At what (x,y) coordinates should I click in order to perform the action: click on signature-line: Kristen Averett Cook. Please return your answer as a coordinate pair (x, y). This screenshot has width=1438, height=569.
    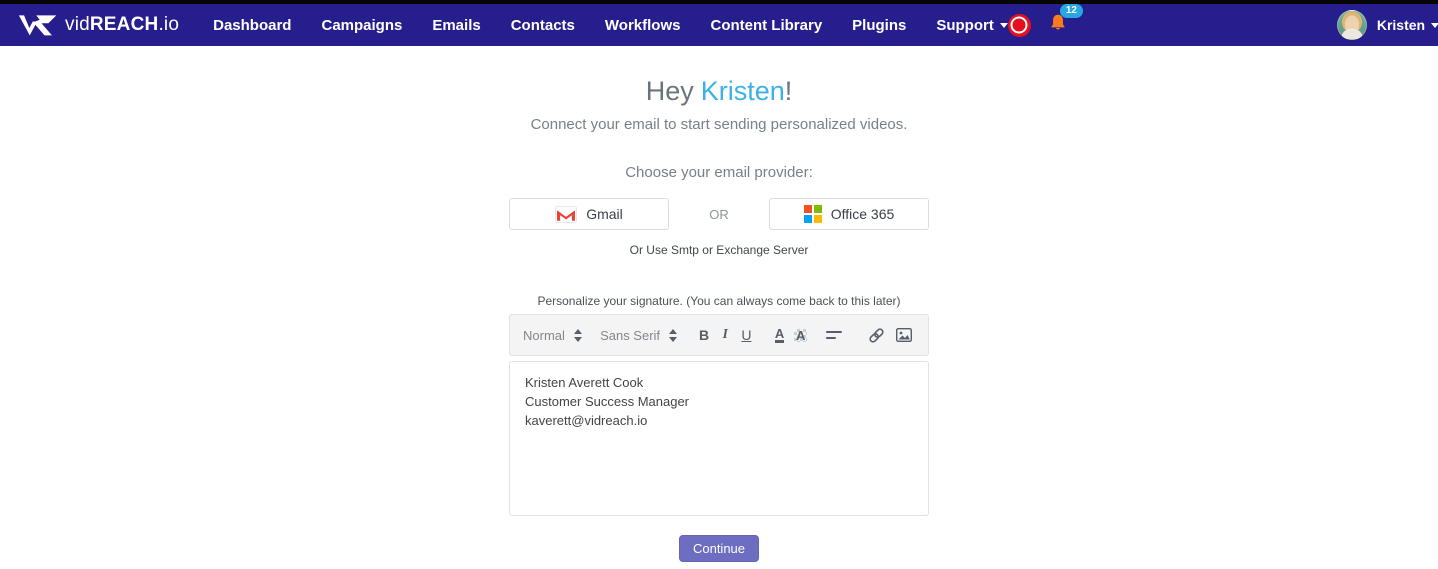
    Looking at the image, I should click on (584, 382).